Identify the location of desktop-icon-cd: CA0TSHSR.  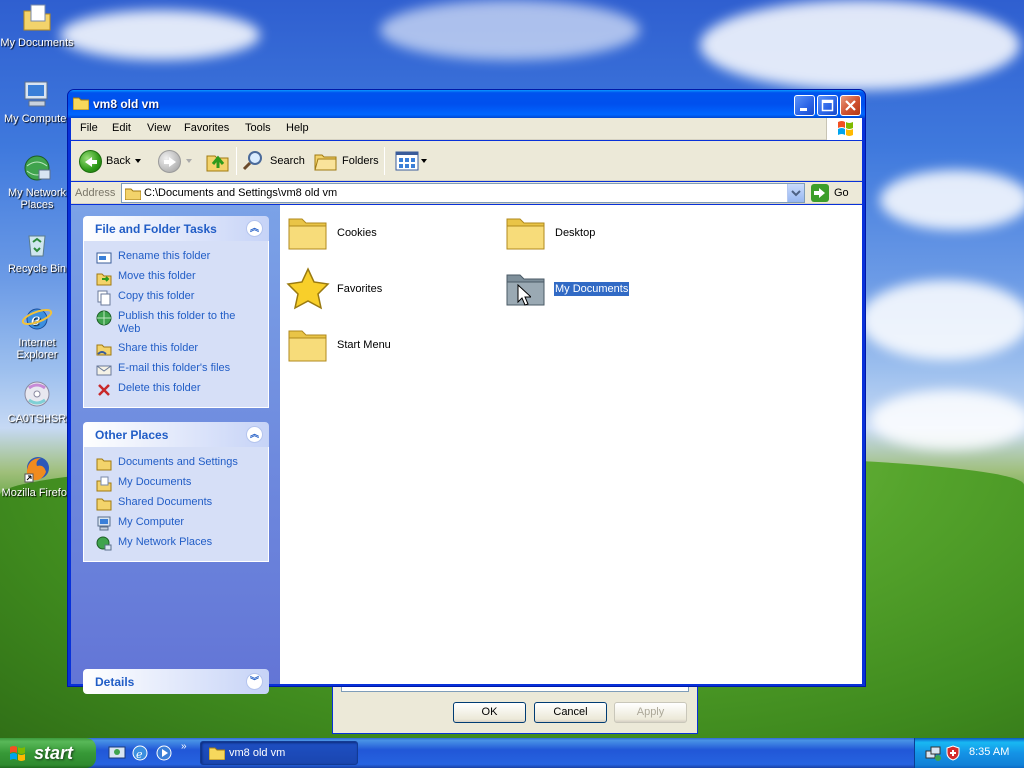
(37, 401).